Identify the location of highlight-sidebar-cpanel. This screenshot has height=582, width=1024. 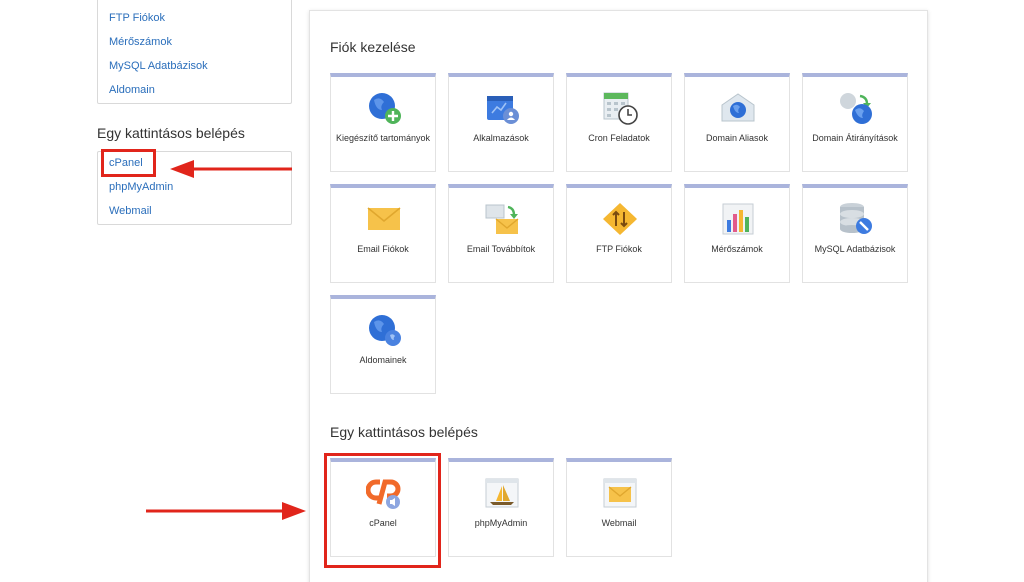
(128, 163).